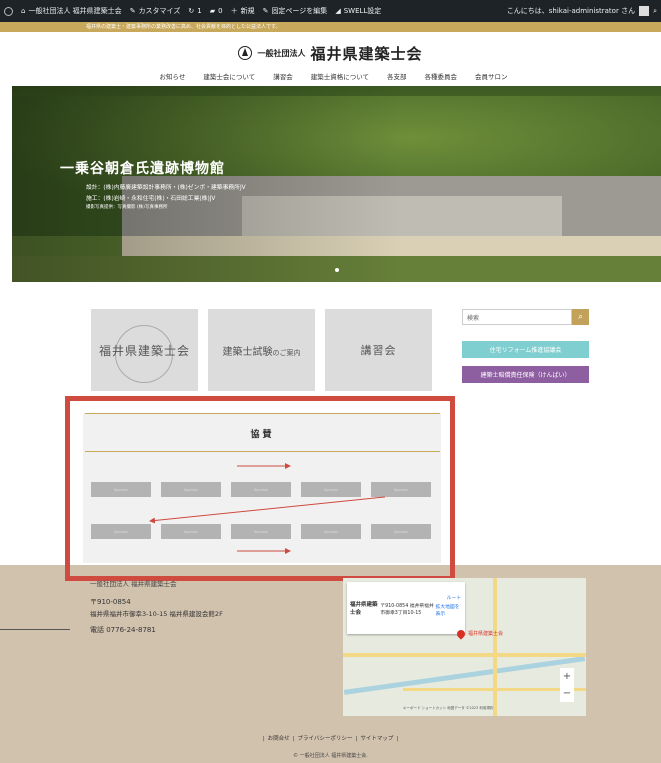  I want to click on map-enlarge-link: 拡大地図を表示, so click(449, 610).